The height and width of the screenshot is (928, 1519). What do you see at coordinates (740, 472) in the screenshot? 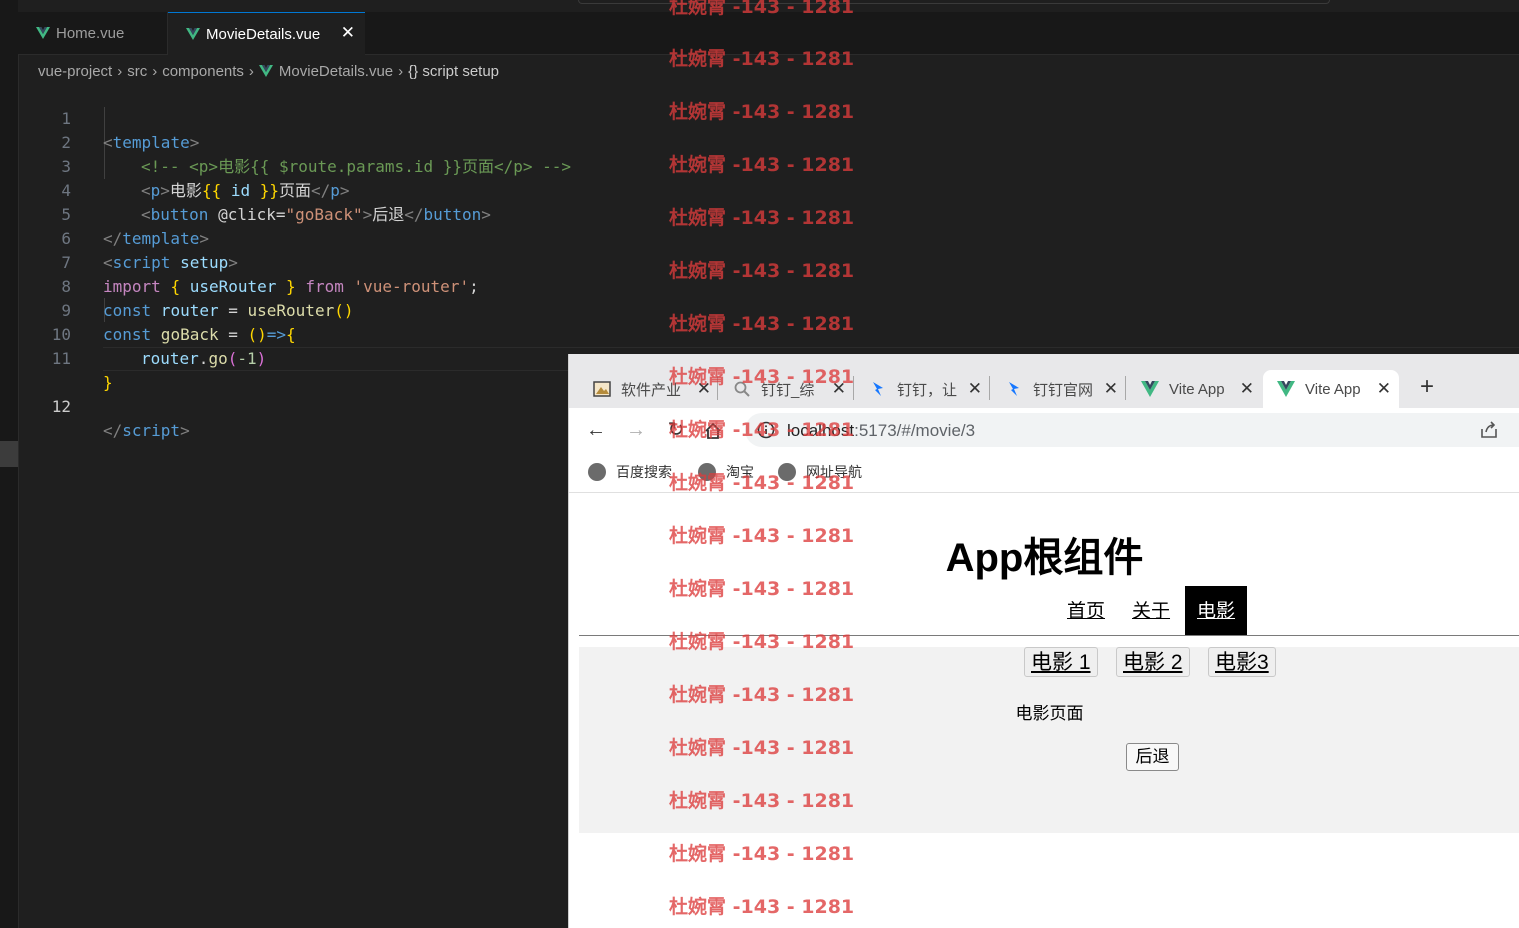
I see `bookmark-label: 淘宝` at bounding box center [740, 472].